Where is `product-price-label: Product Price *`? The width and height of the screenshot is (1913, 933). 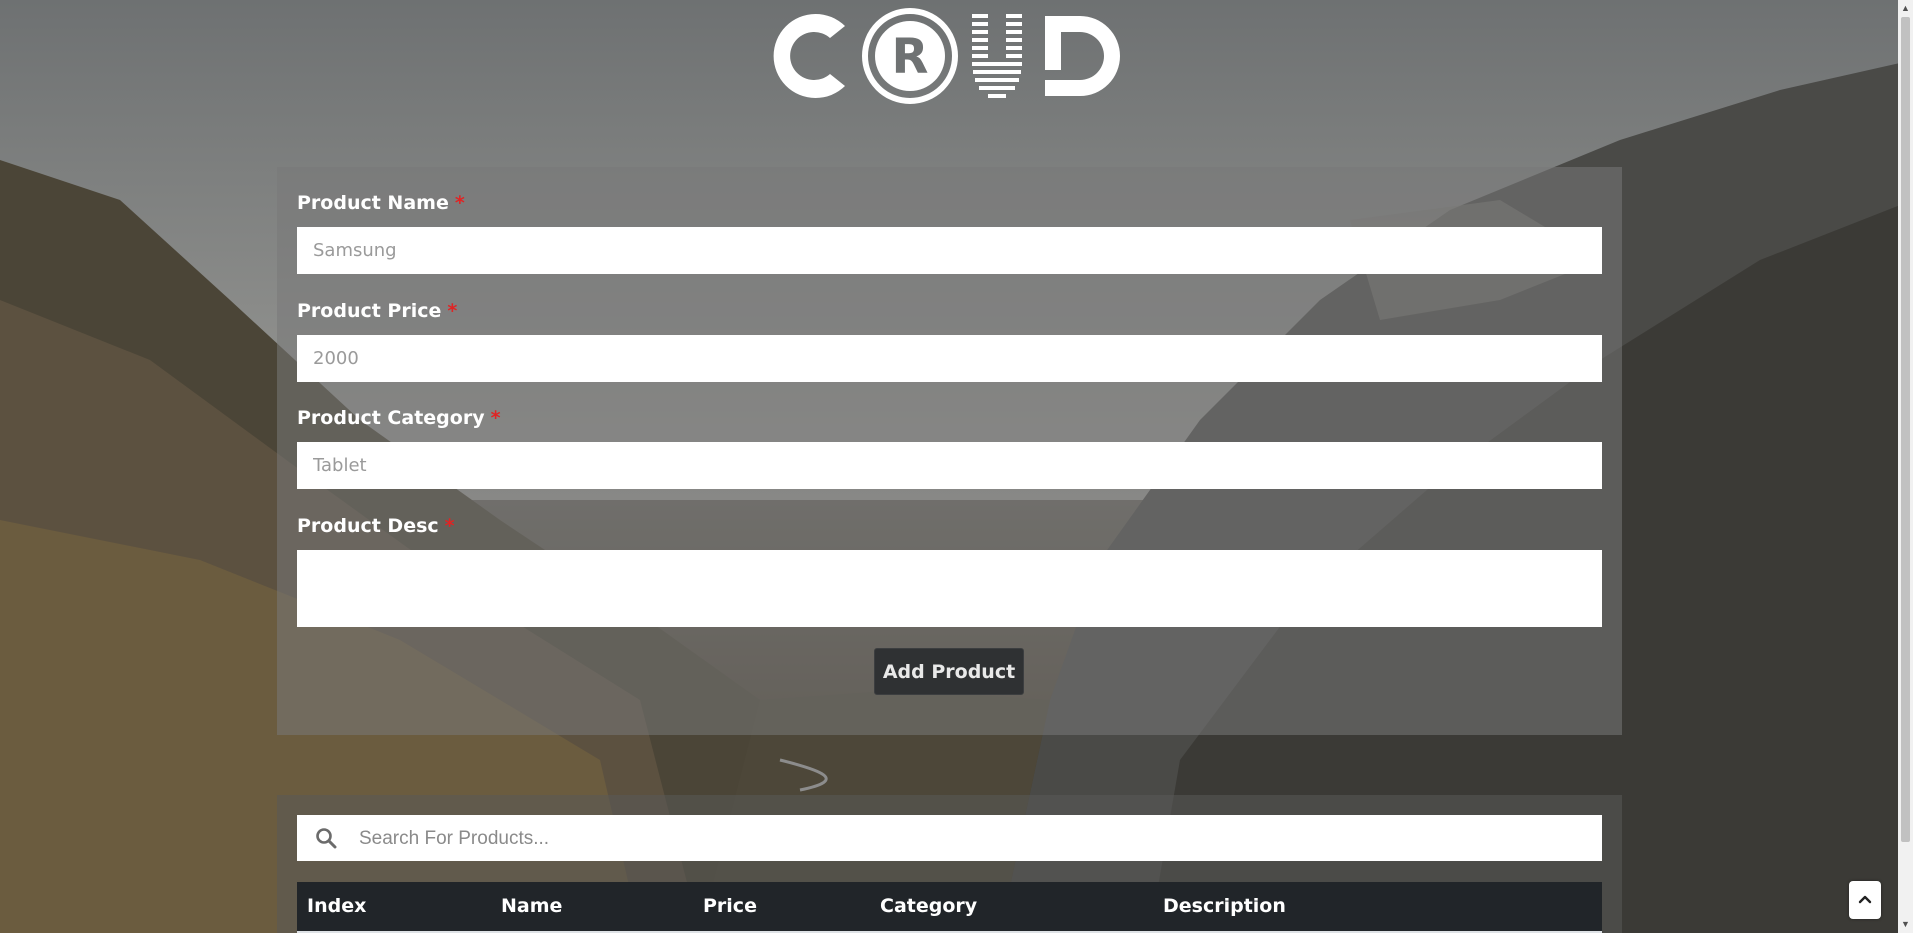 product-price-label: Product Price * is located at coordinates (377, 311).